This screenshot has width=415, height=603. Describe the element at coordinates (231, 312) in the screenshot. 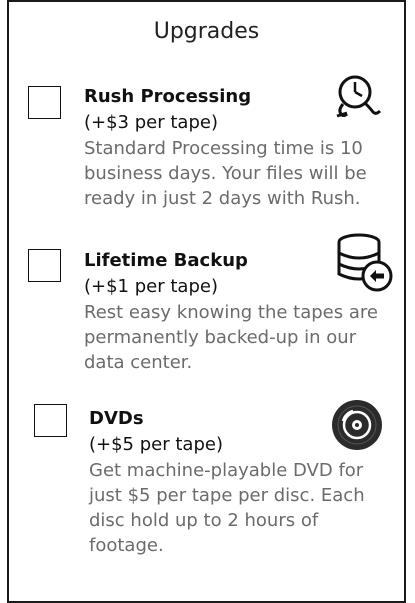

I see `lifetime-backup-desc-line-1: Rest easy knowing the tapes are` at that location.